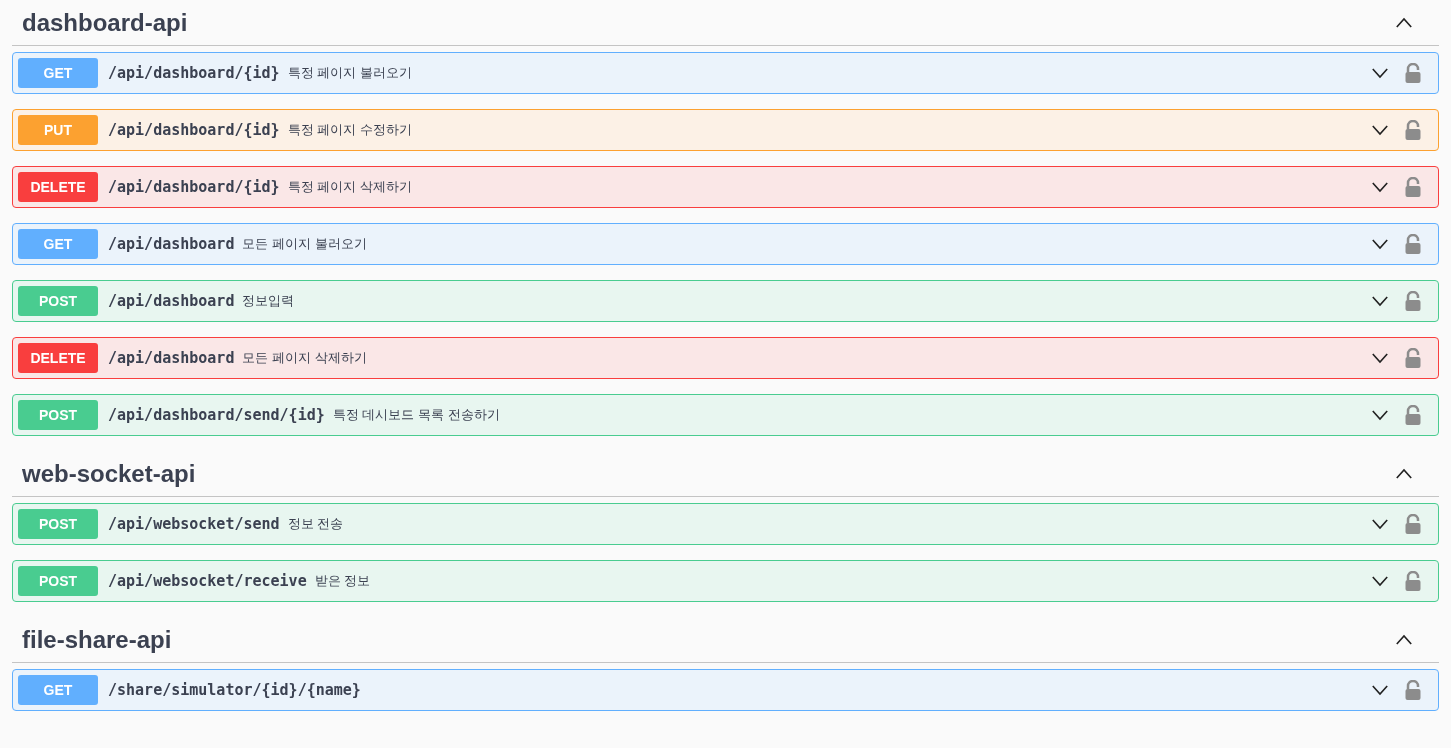 This screenshot has height=748, width=1451. I want to click on section-title: web-socket-api, so click(109, 473).